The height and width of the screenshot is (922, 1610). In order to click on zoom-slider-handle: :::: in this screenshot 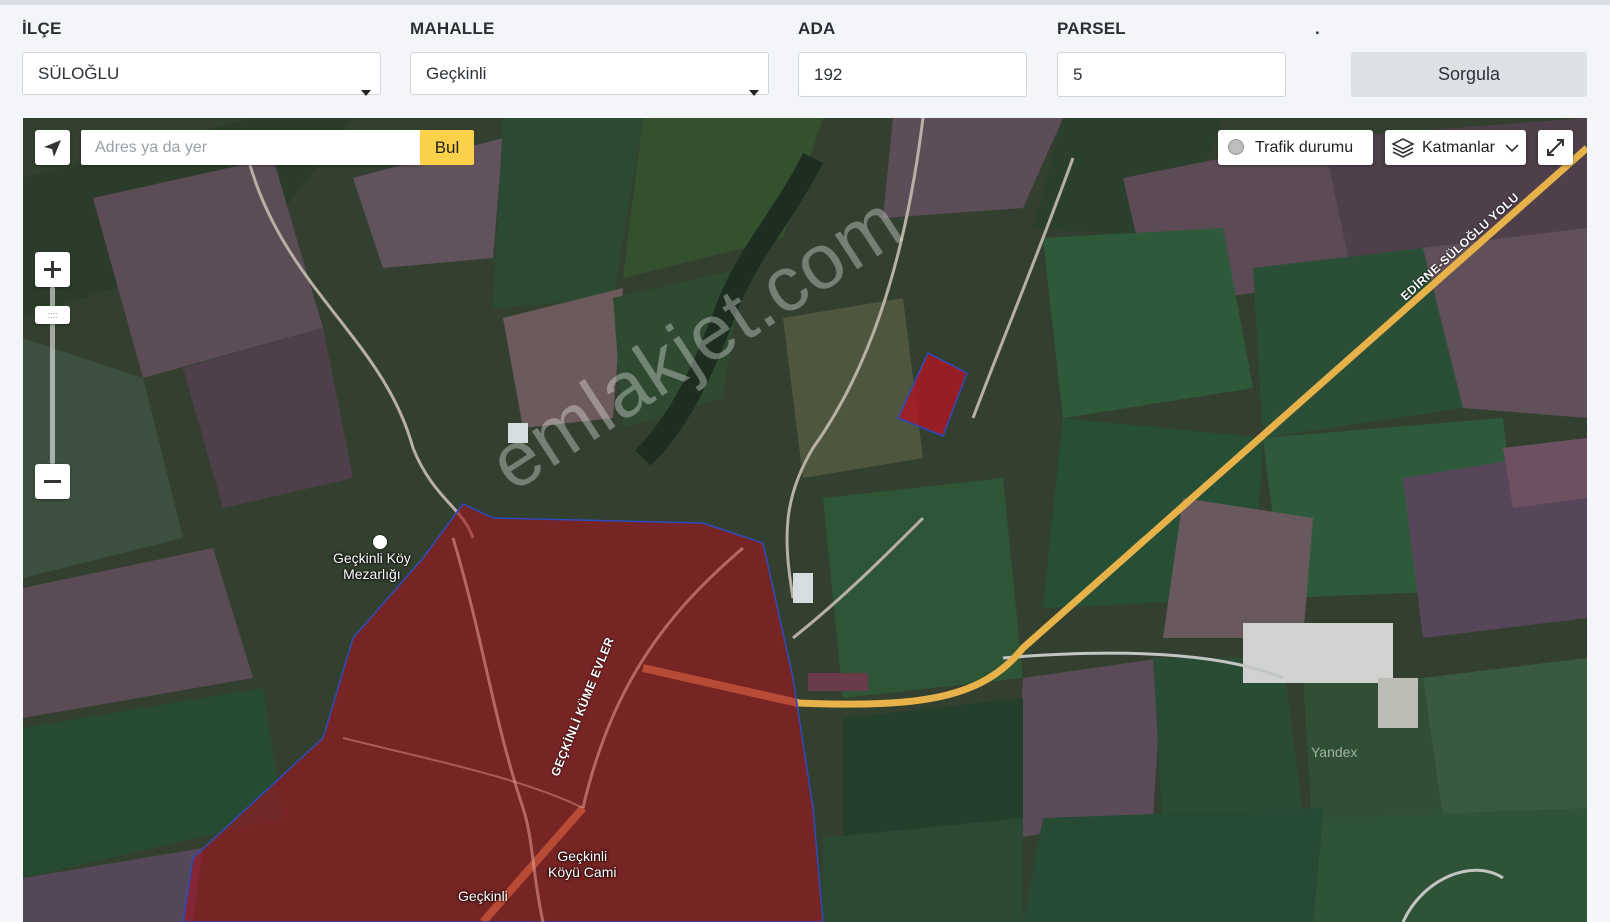, I will do `click(52, 315)`.